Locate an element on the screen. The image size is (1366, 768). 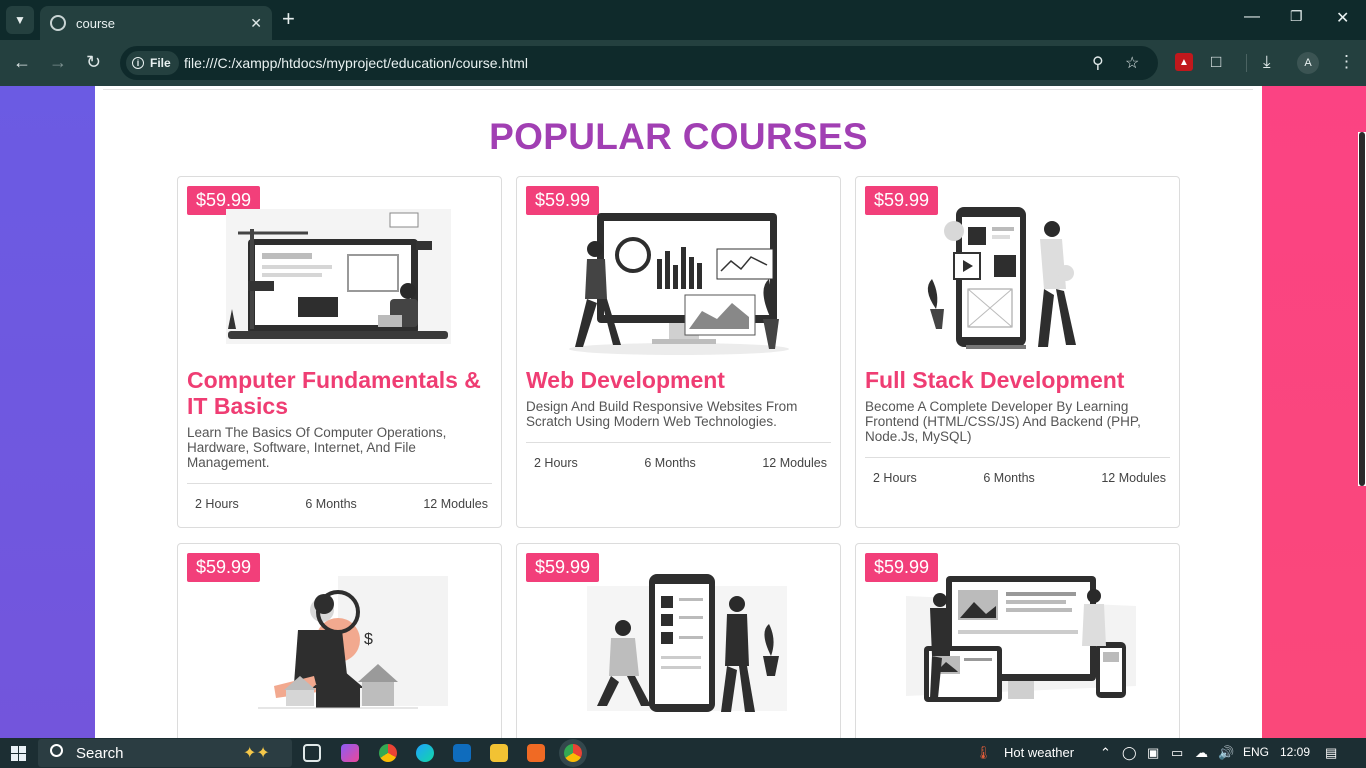
scheme-label: File is located at coordinates (160, 63).